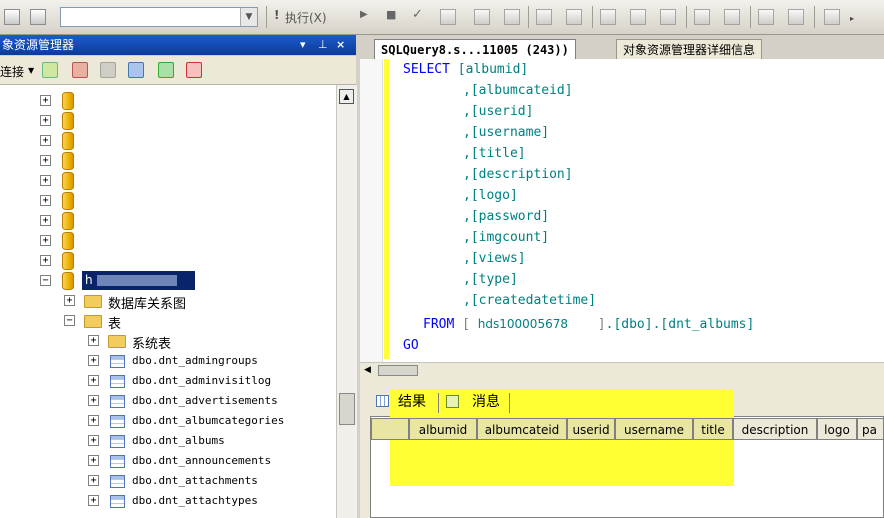 The width and height of the screenshot is (884, 518). I want to click on connect-button: 连接, so click(12, 71).